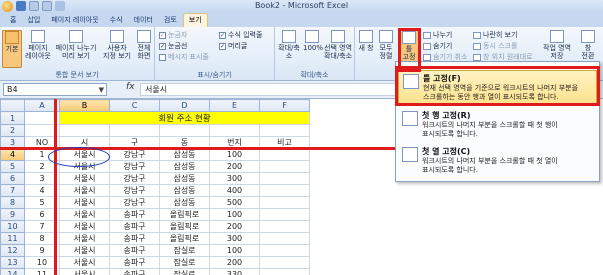 The height and width of the screenshot is (275, 603). Describe the element at coordinates (134, 105) in the screenshot. I see `column-header-c: C` at that location.